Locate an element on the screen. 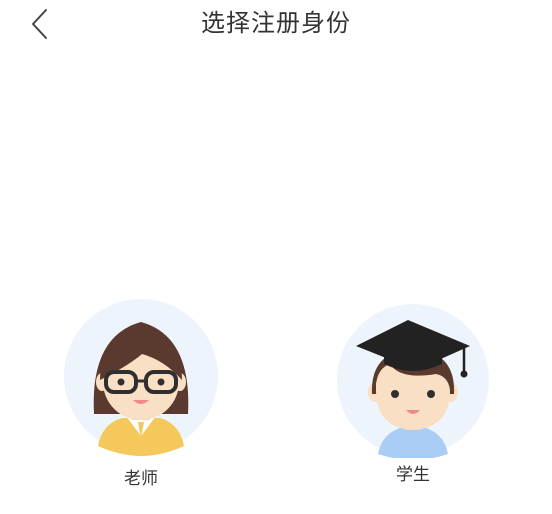 The image size is (552, 514). role-label-student: 学生 is located at coordinates (413, 475).